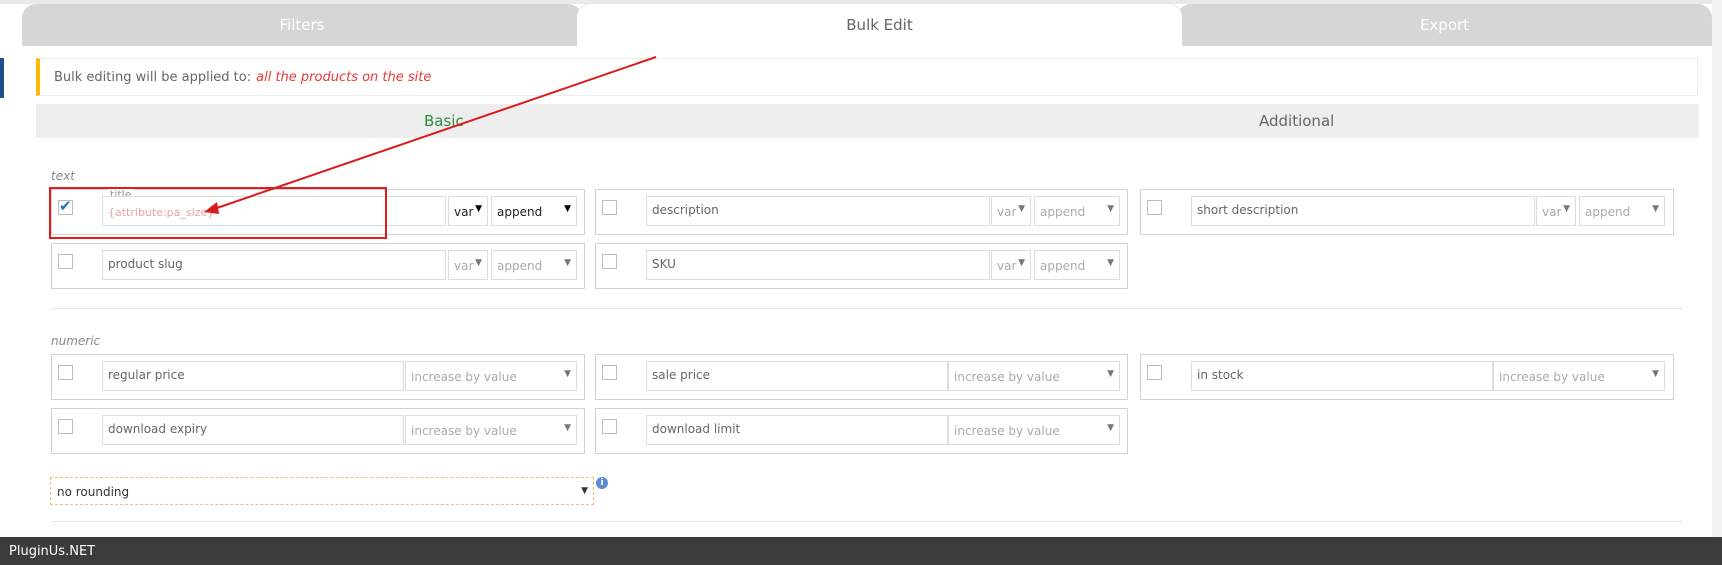 The image size is (1722, 565). Describe the element at coordinates (430, 135) in the screenshot. I see `annotation-arrow` at that location.